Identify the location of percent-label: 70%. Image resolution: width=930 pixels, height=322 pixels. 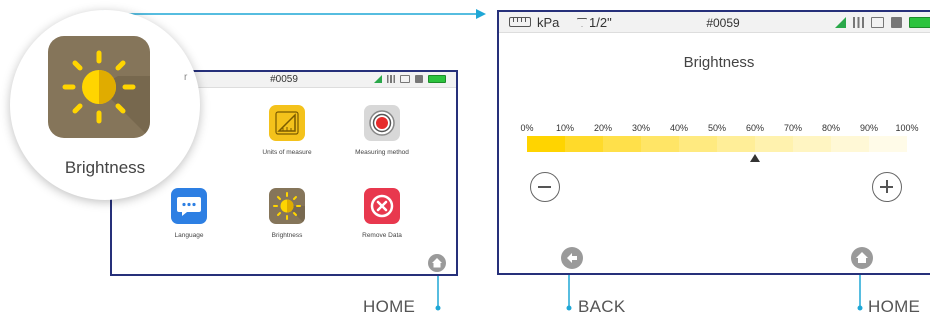
(793, 128).